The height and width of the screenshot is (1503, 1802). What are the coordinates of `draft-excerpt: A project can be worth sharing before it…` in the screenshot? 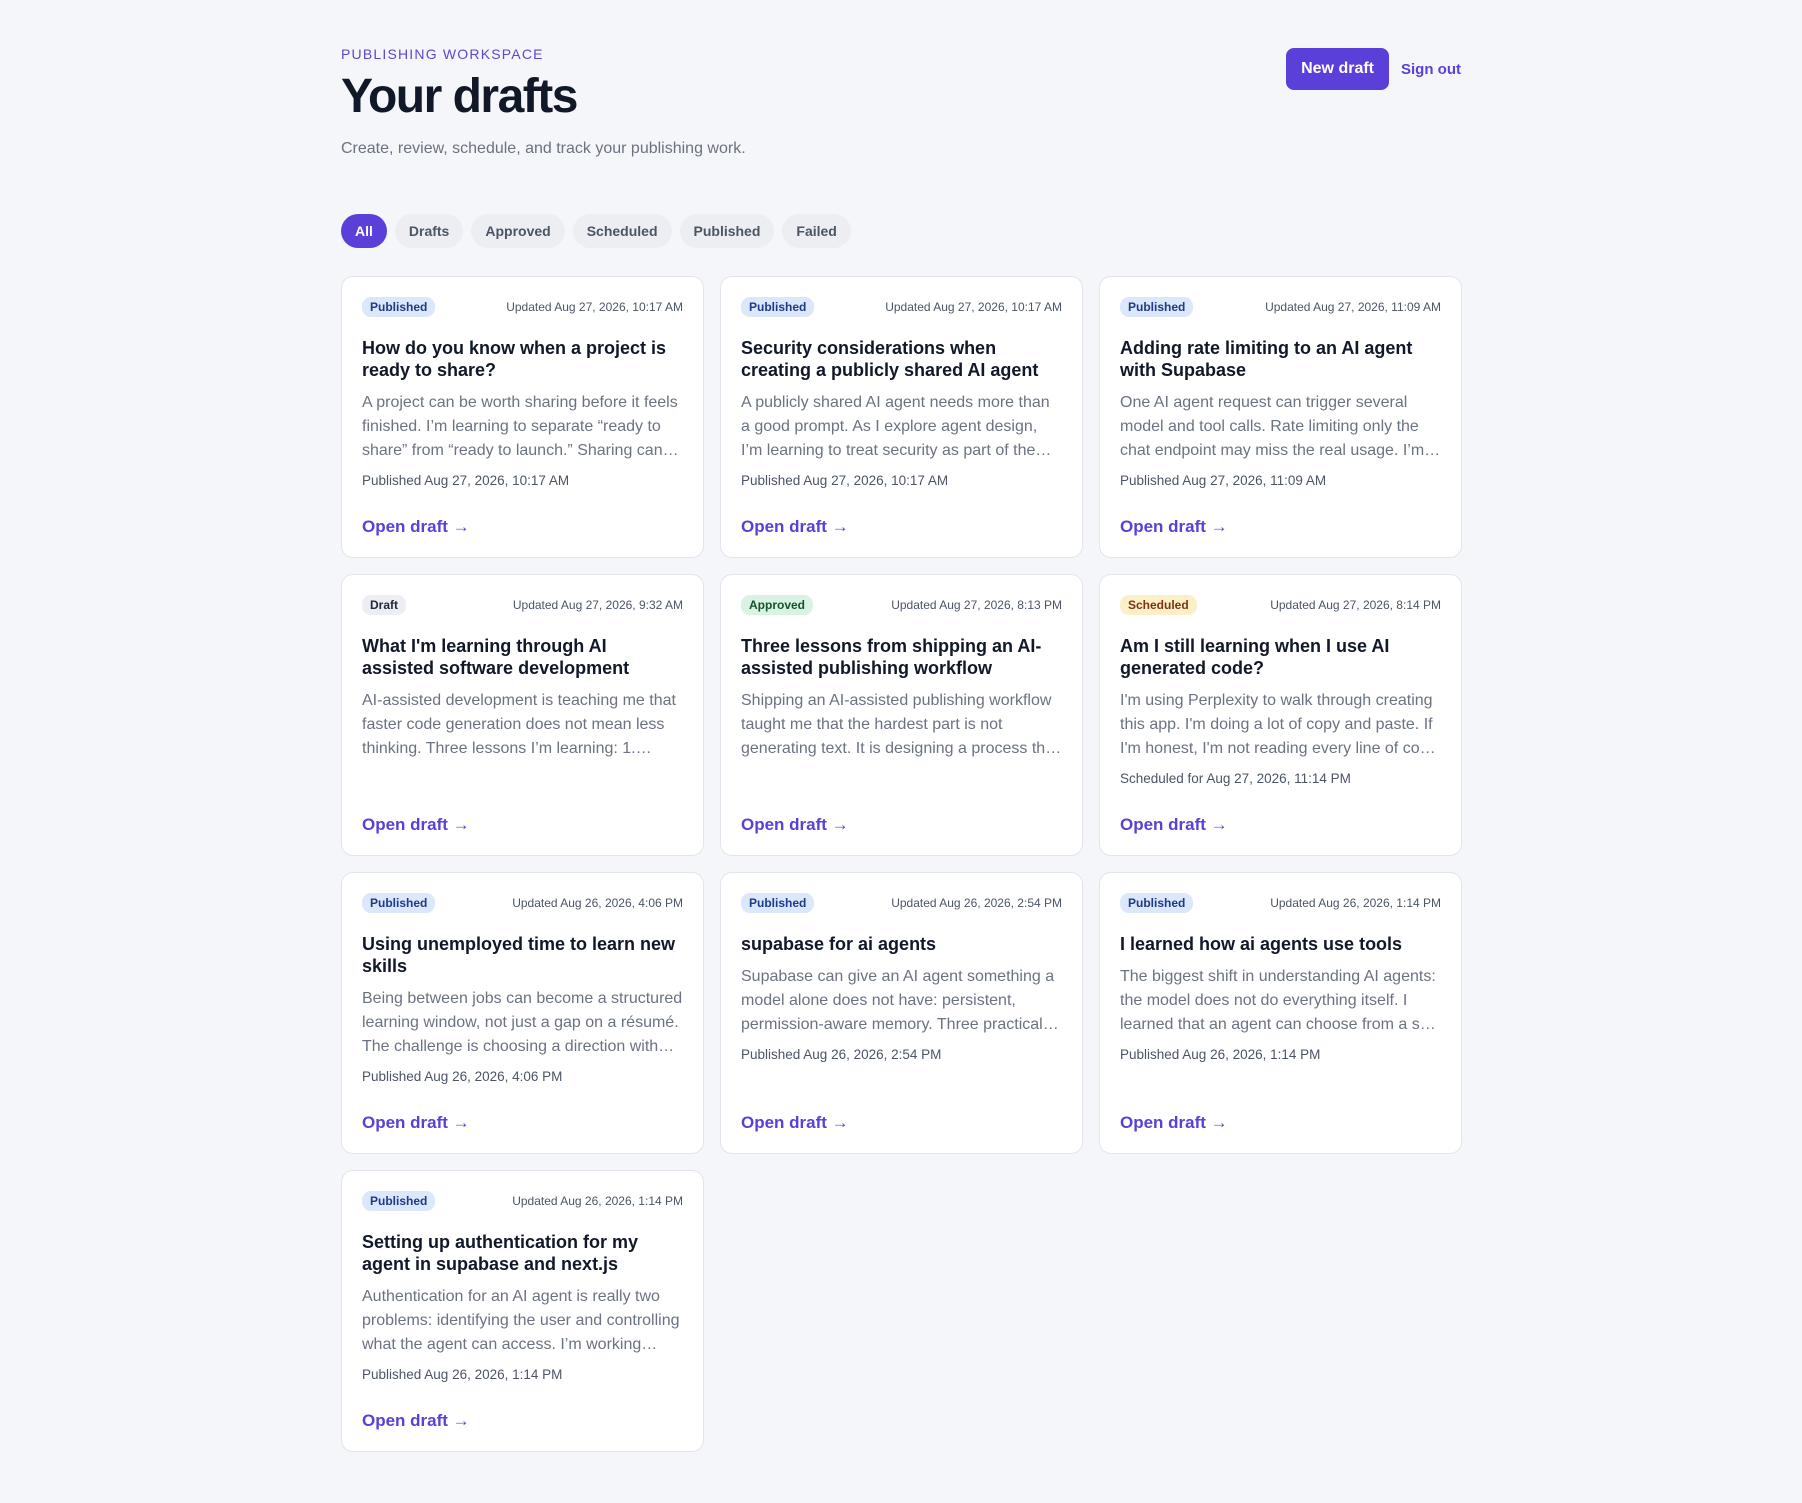 It's located at (520, 426).